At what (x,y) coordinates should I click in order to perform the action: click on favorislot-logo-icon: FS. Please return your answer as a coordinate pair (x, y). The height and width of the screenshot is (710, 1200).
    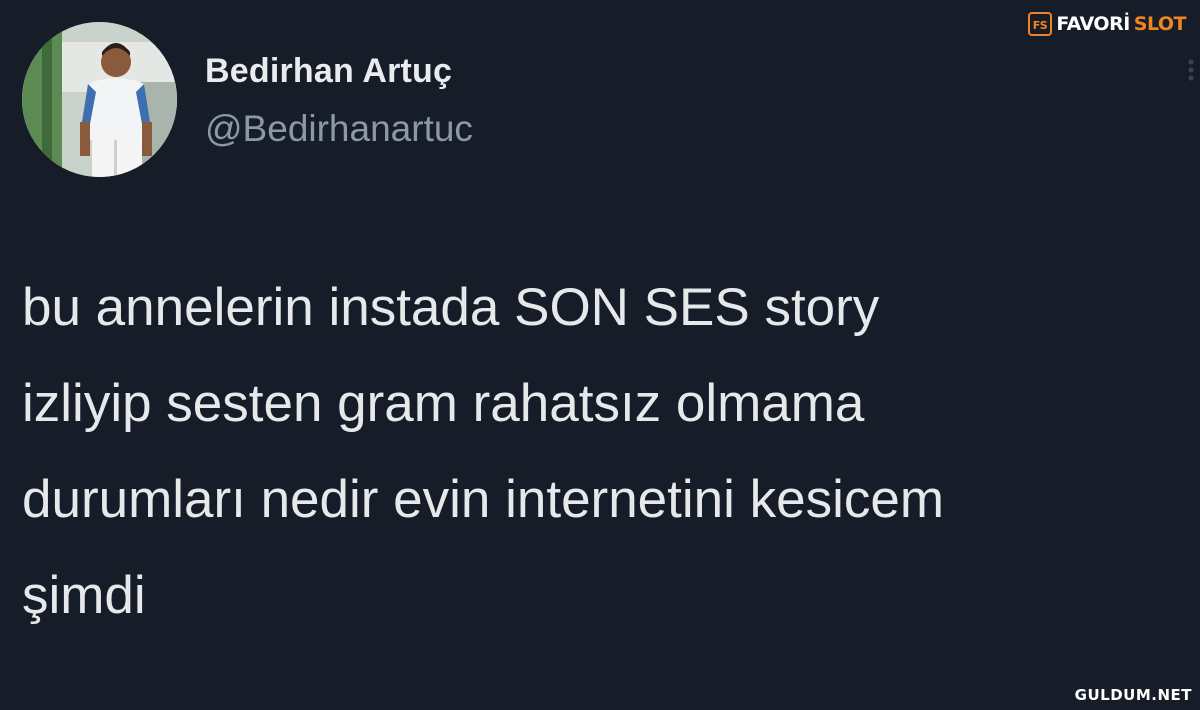
    Looking at the image, I should click on (1040, 24).